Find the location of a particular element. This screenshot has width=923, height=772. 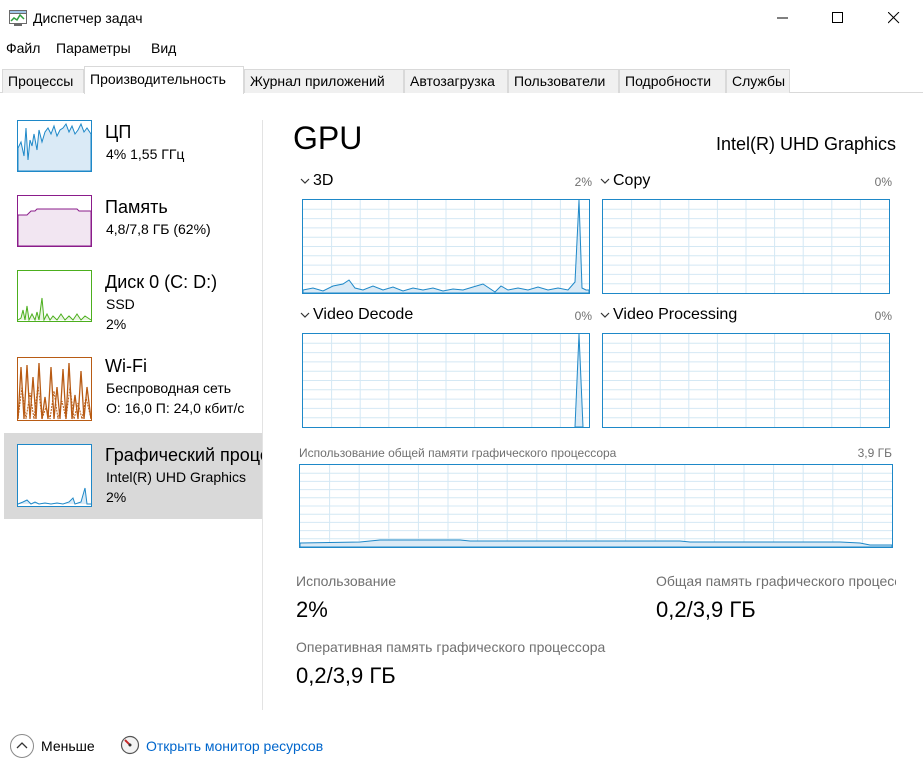

sidebar-item-memory: Память 4,8/7,8 ГБ (62%) is located at coordinates (133, 228).